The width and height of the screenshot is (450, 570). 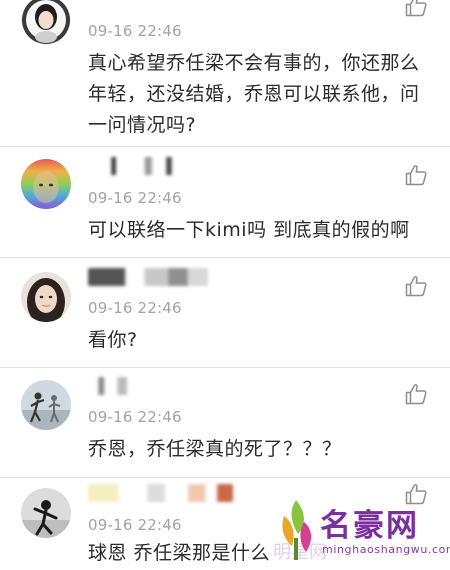 I want to click on comment-text: 看你?, so click(x=113, y=340).